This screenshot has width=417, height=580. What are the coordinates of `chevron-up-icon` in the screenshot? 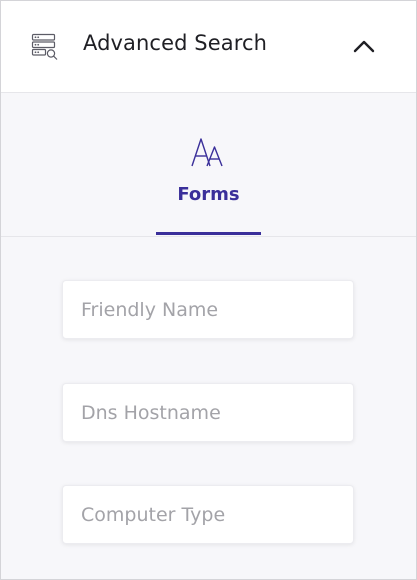 It's located at (364, 47).